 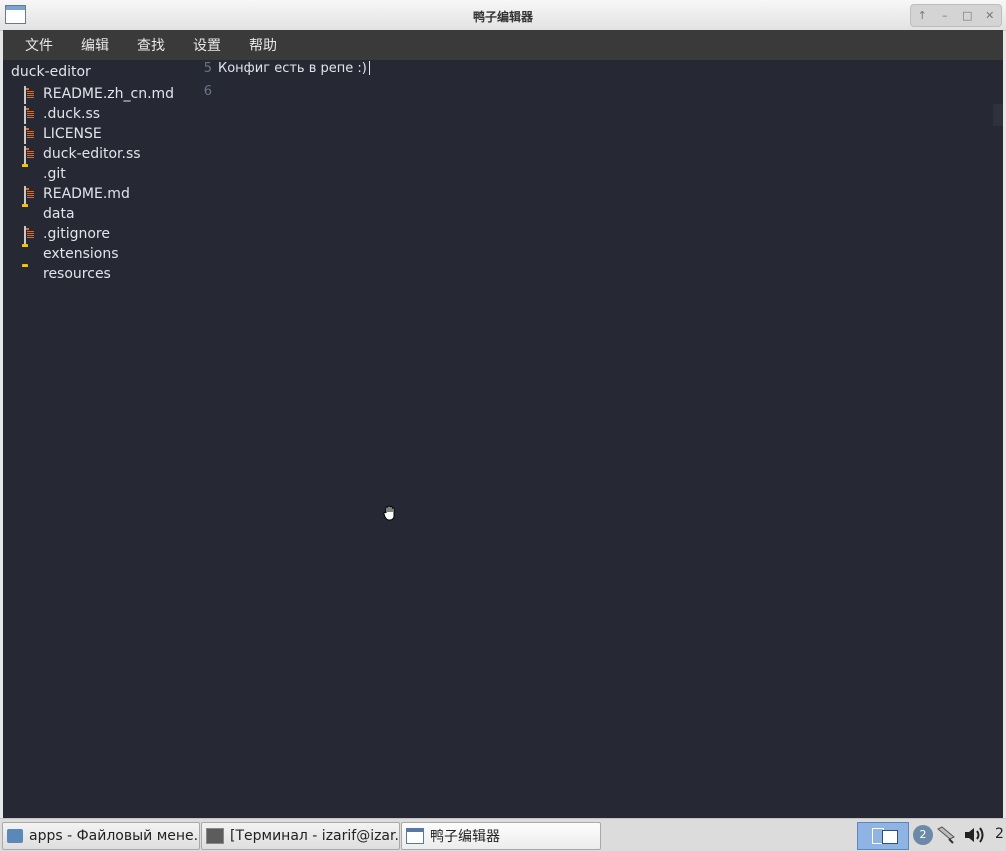 I want to click on notification-badge: 2, so click(x=923, y=835).